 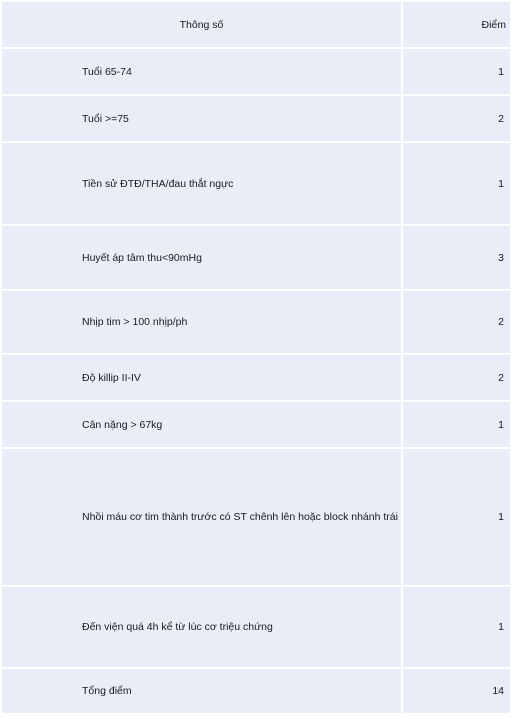 What do you see at coordinates (201, 118) in the screenshot?
I see `param-cell: Tuổi >=75` at bounding box center [201, 118].